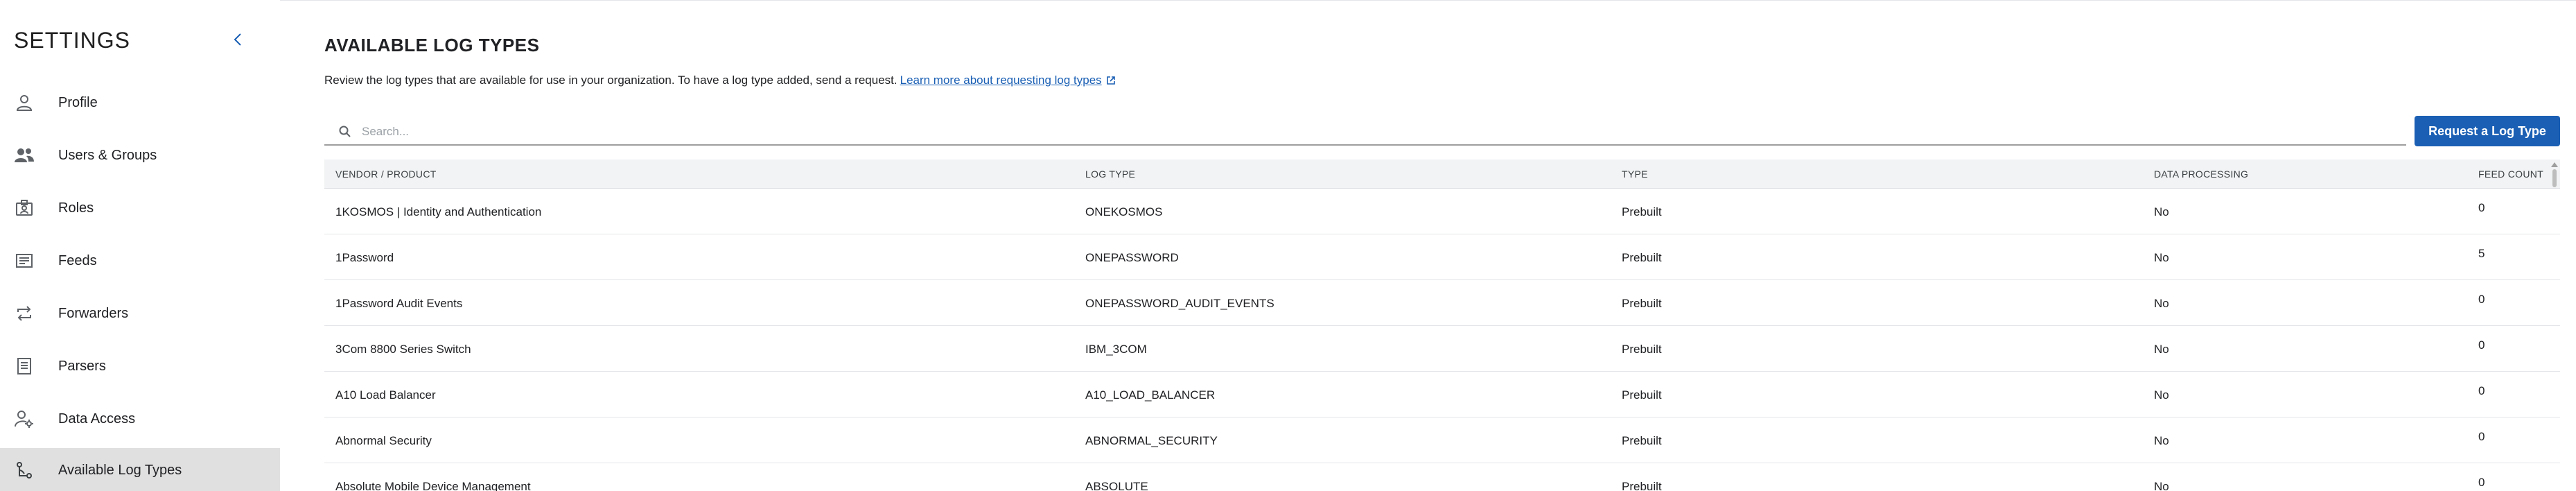  I want to click on log-type-cell: A10_LOAD_BALANCER, so click(1150, 395).